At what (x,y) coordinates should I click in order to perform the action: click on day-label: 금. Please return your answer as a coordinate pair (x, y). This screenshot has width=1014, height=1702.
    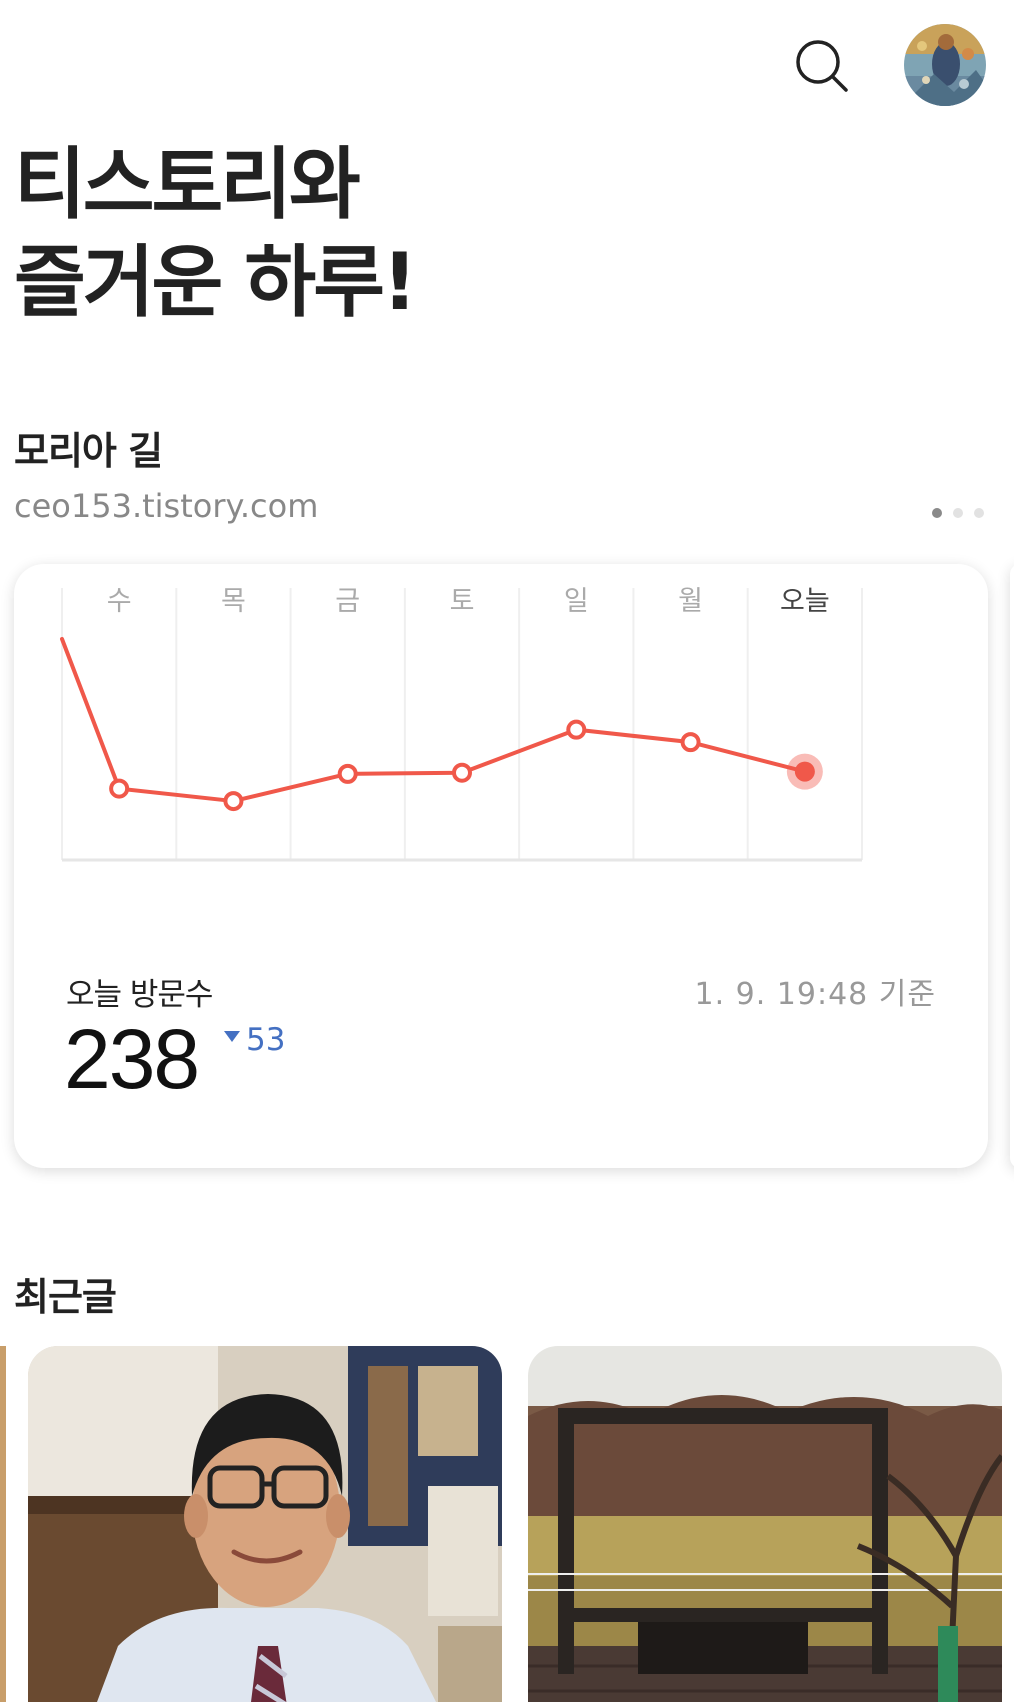
    Looking at the image, I should click on (347, 601).